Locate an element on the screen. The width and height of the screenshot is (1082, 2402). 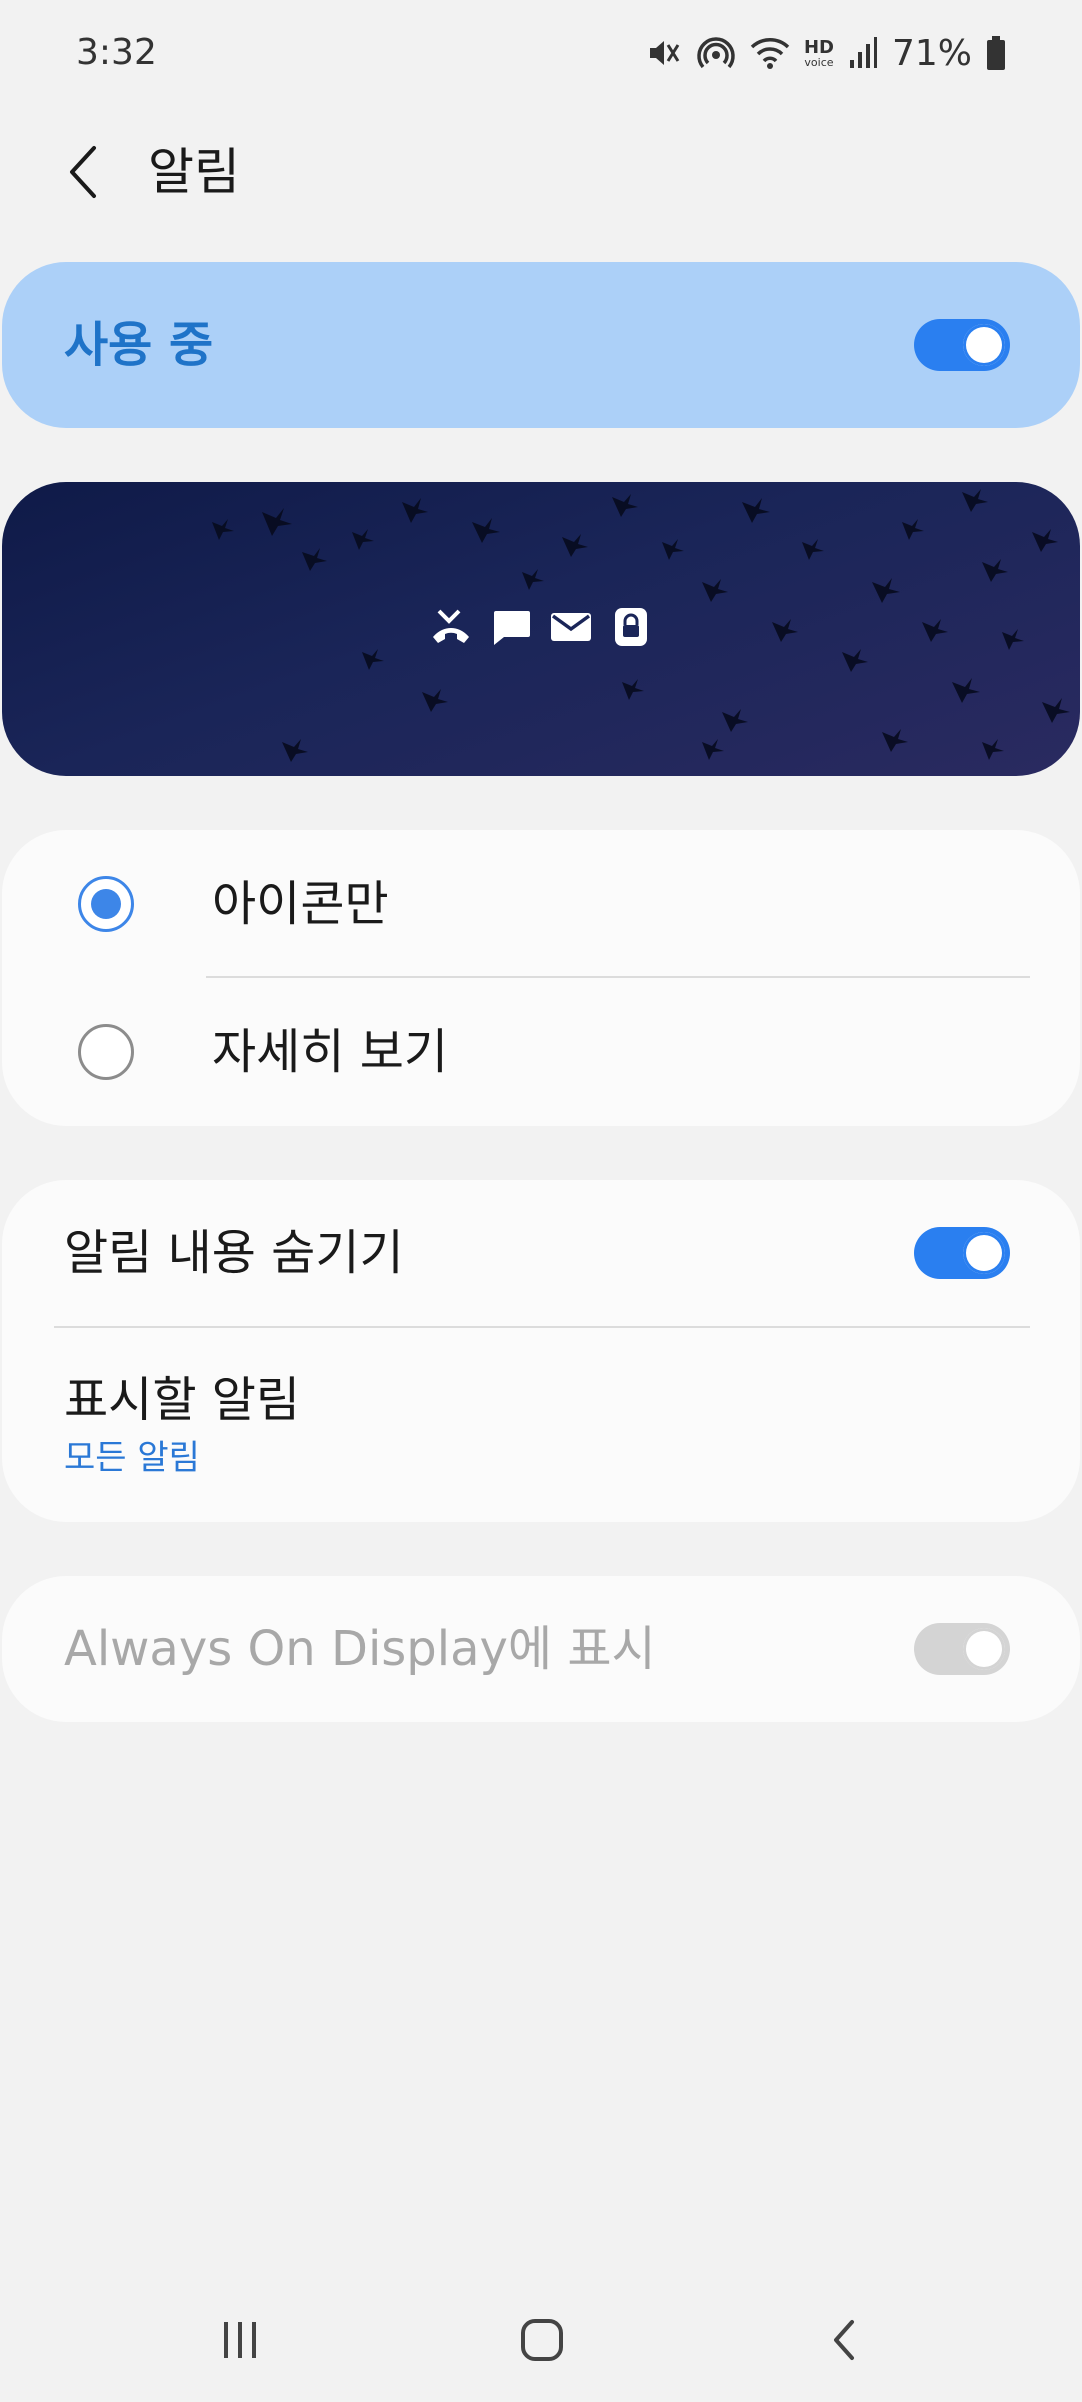
aod-toggle is located at coordinates (962, 1649).